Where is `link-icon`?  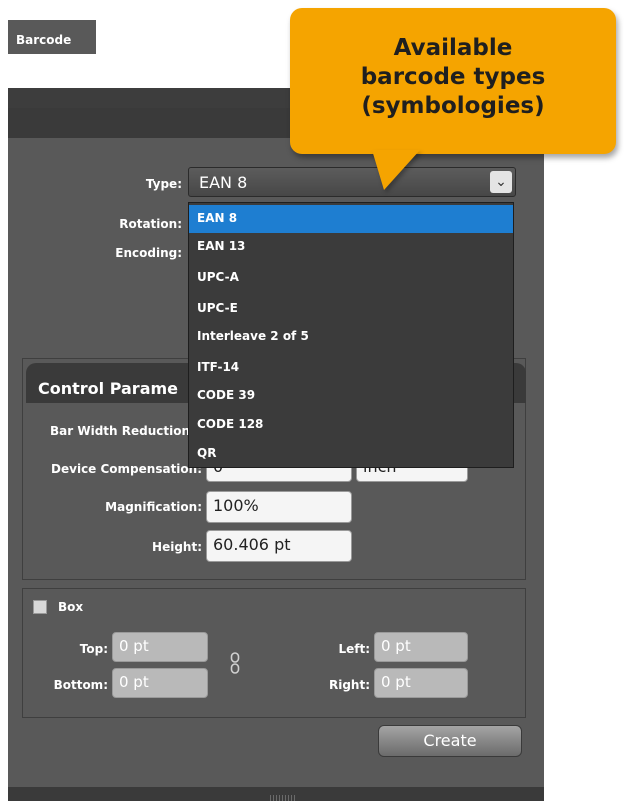 link-icon is located at coordinates (235, 663).